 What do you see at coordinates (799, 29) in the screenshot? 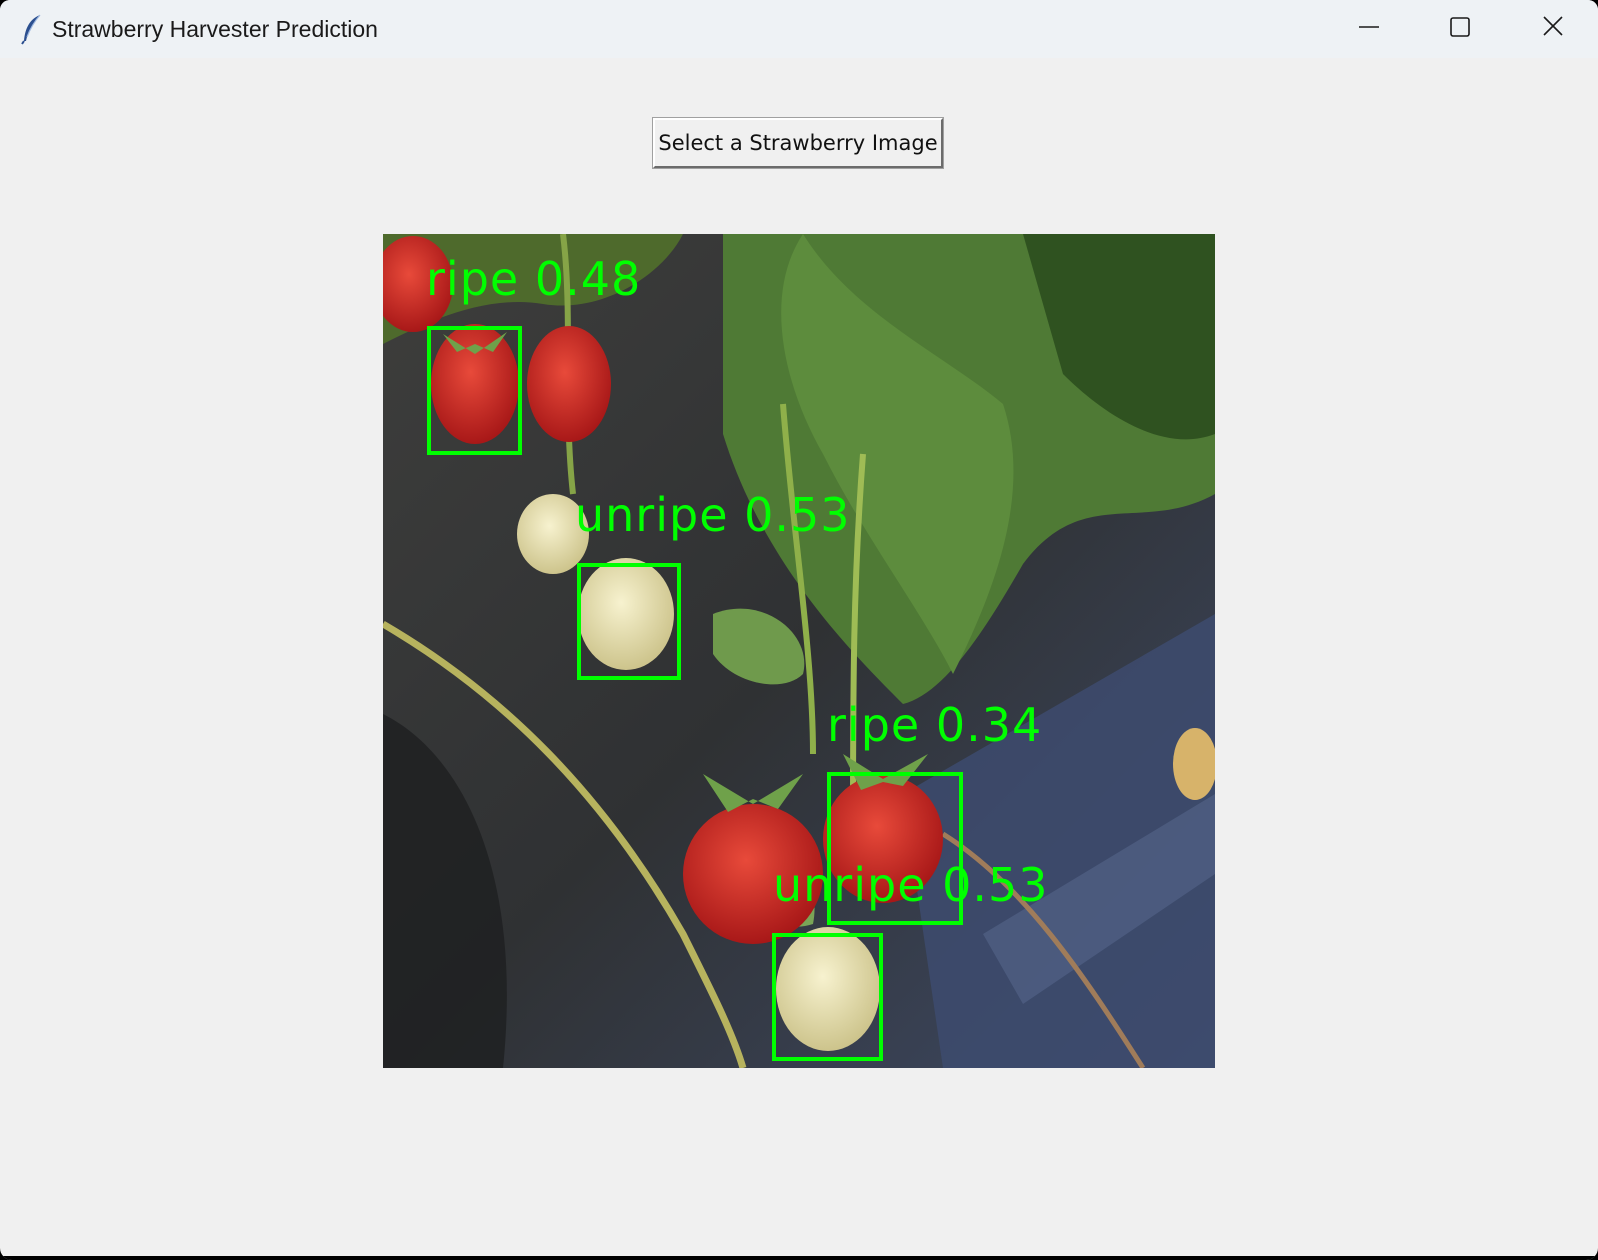
I see `title-bar: Strawberry Harvester Prediction` at bounding box center [799, 29].